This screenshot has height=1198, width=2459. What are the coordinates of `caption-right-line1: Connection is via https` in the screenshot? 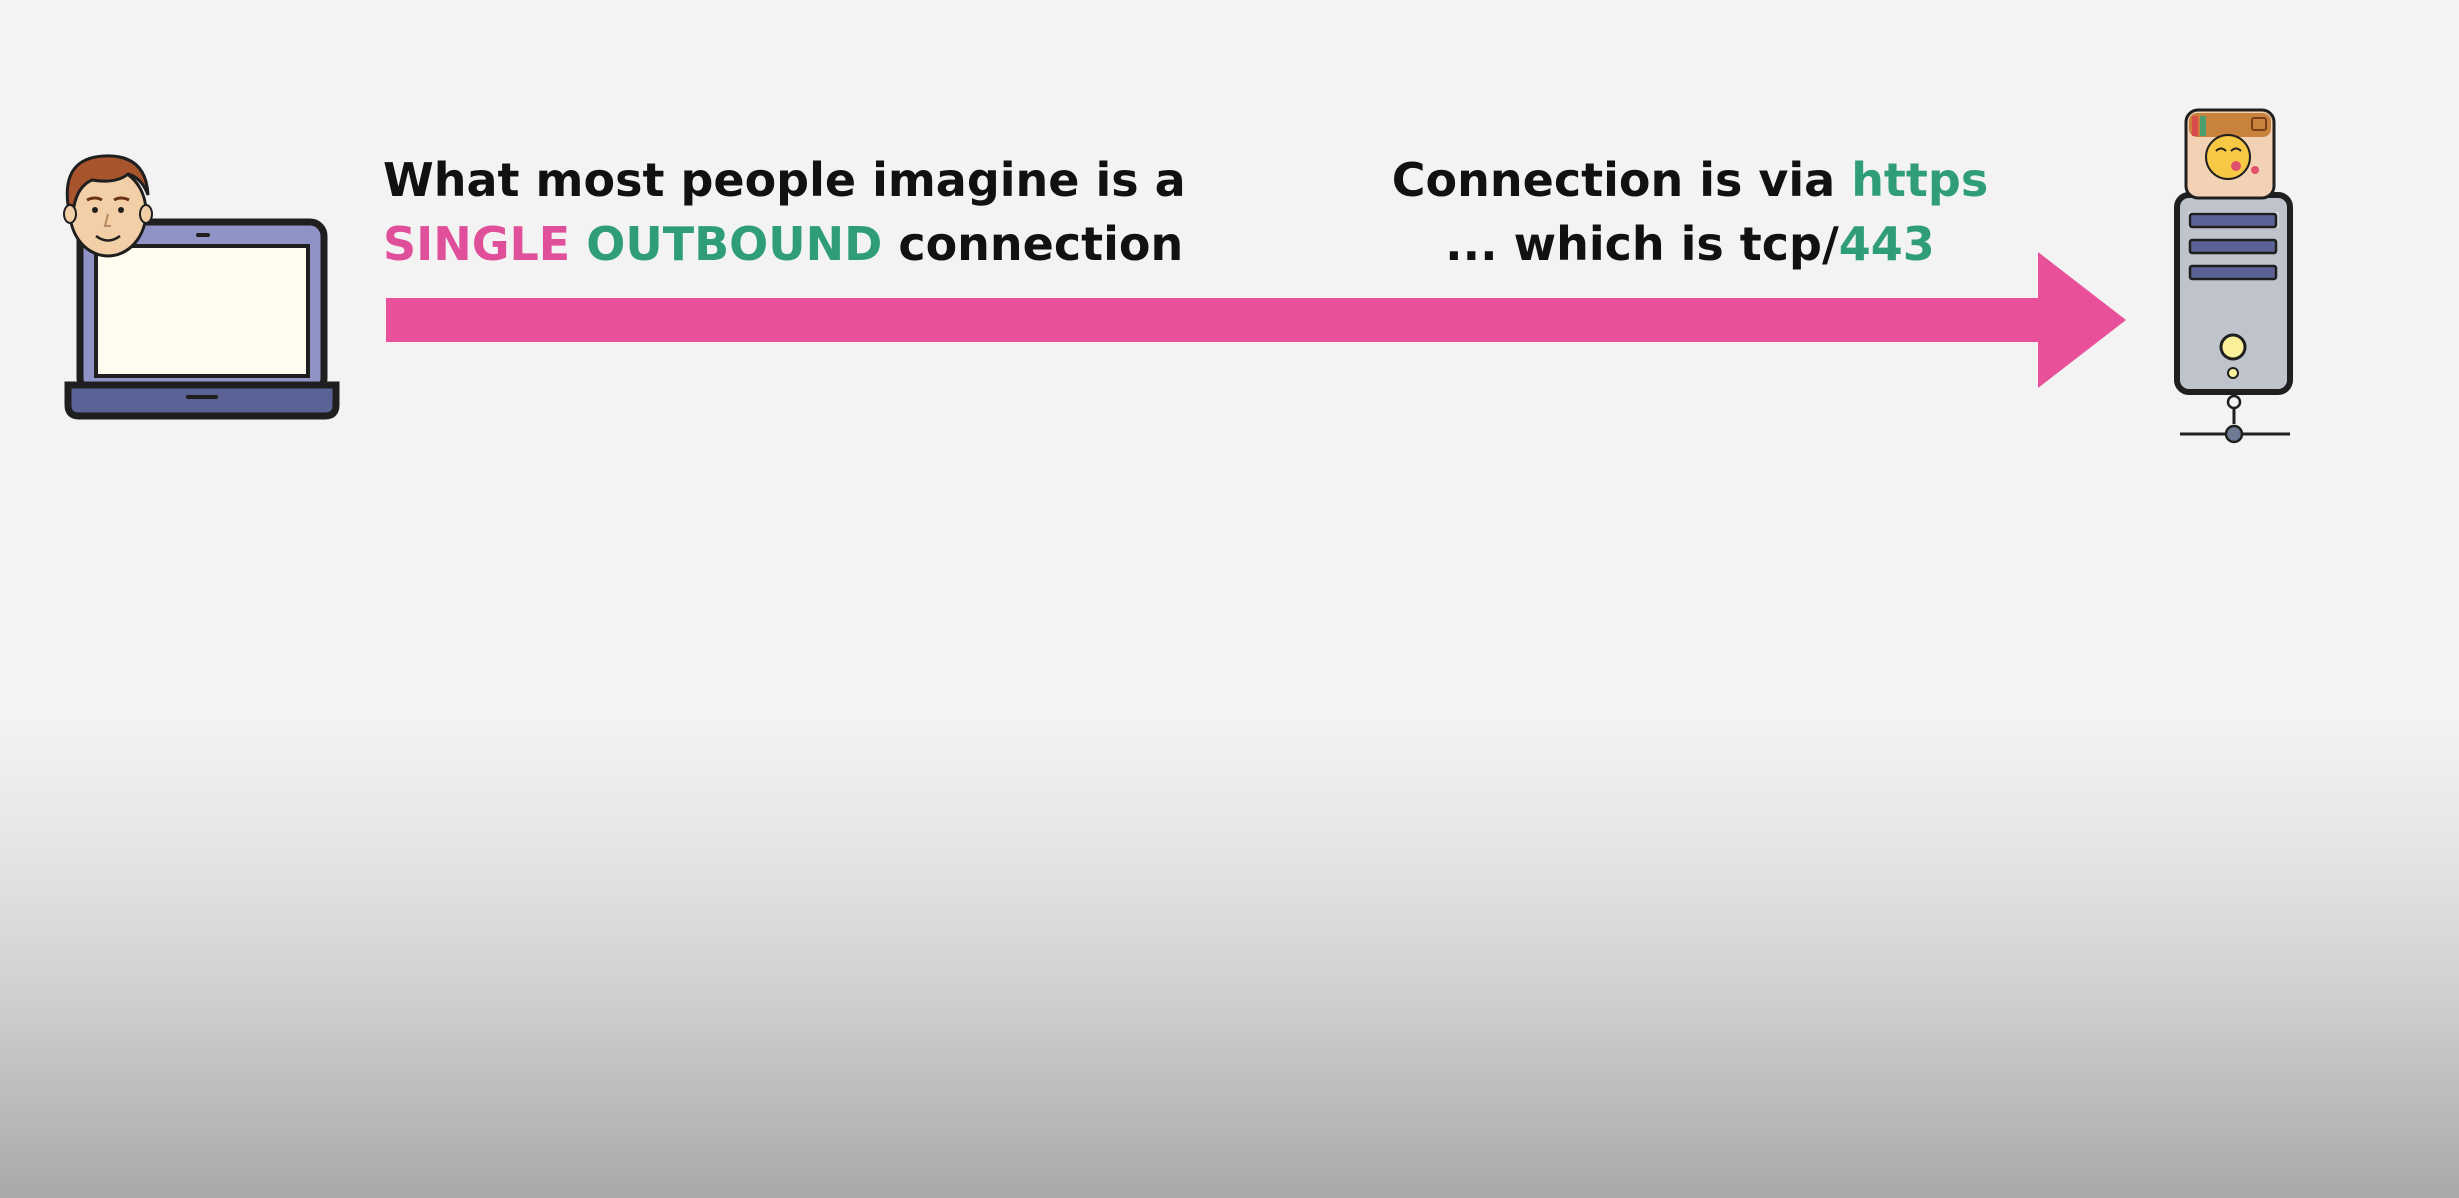 It's located at (1690, 180).